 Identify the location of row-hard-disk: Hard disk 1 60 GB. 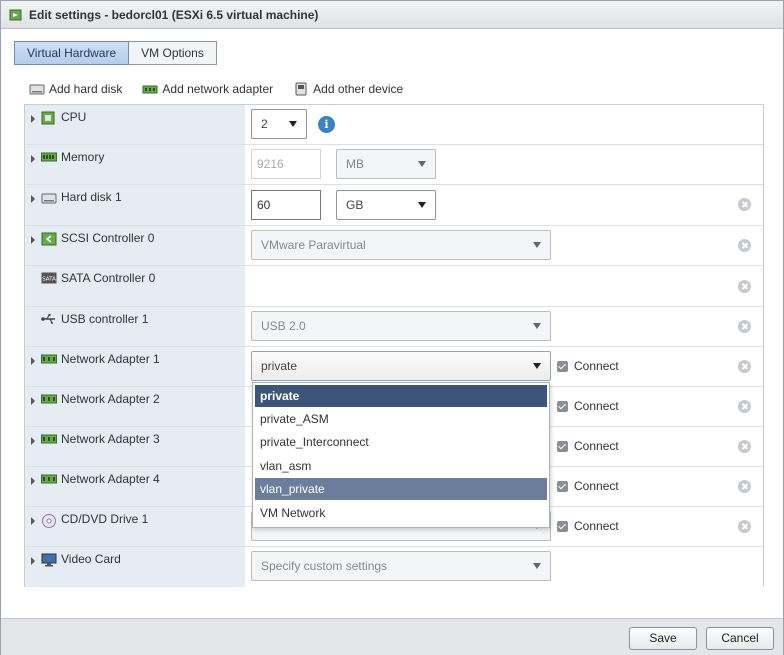
(394, 205).